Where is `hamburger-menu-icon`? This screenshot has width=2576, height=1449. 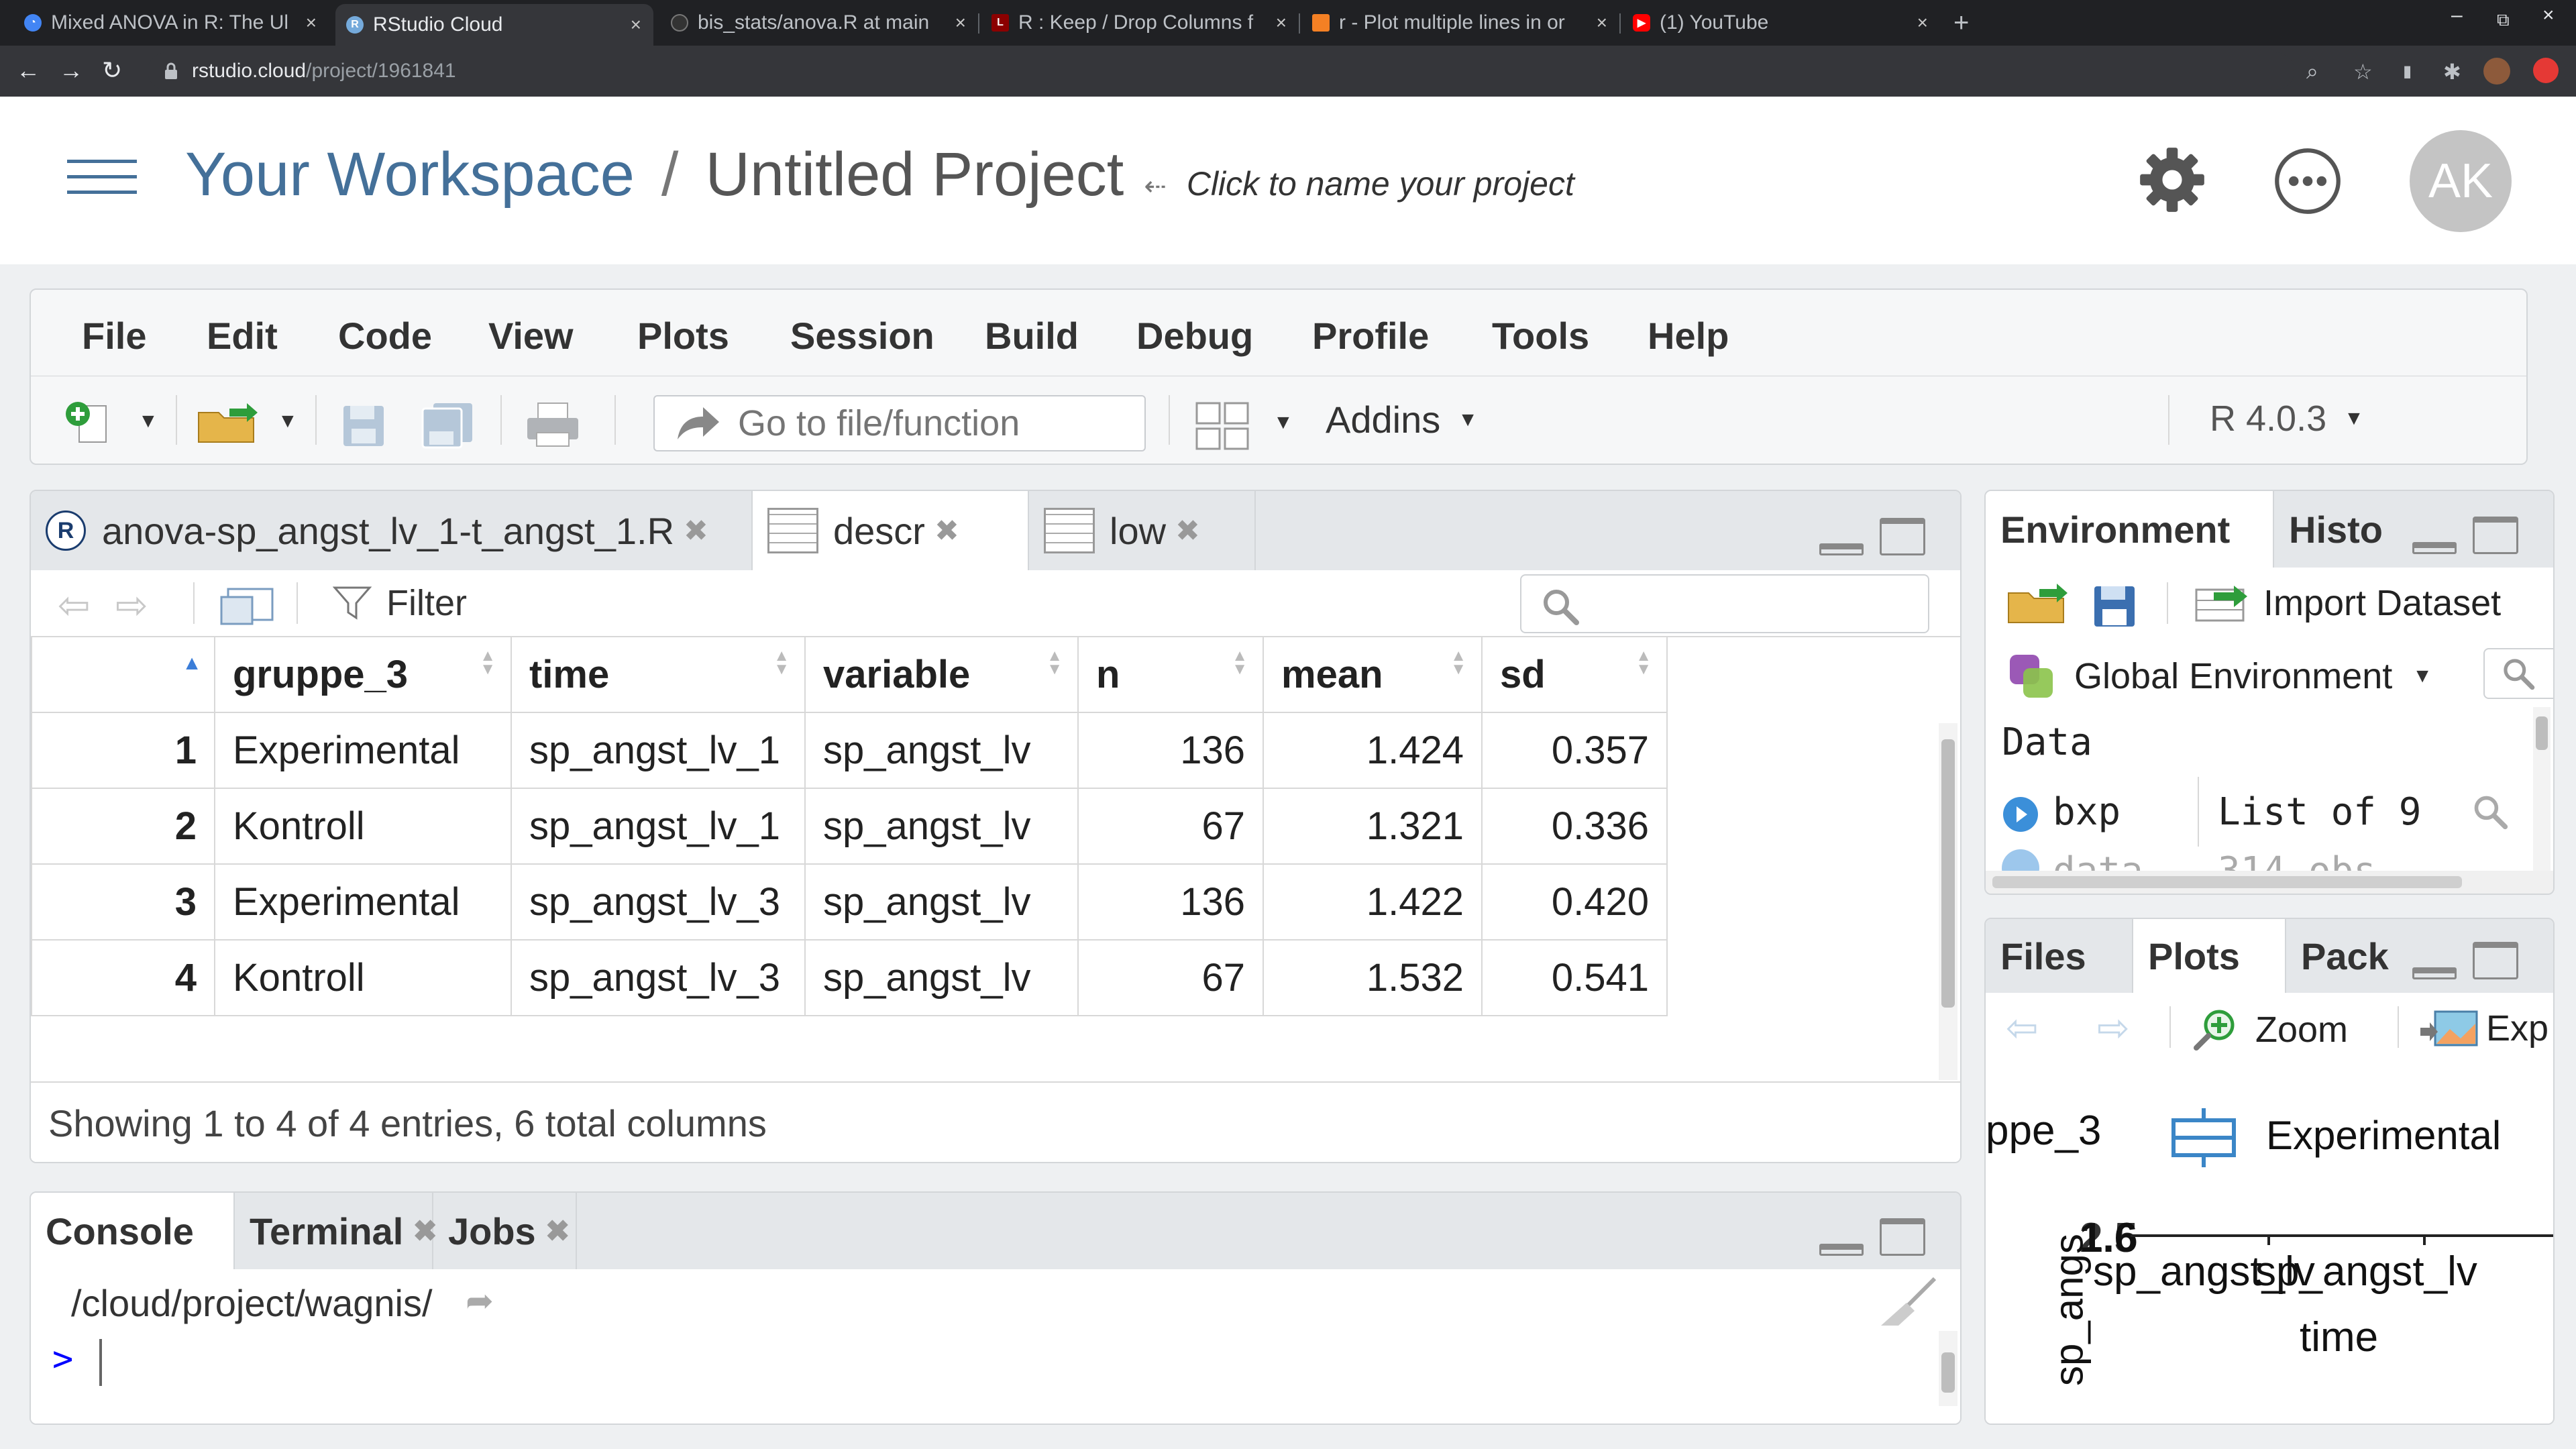
hamburger-menu-icon is located at coordinates (102, 177).